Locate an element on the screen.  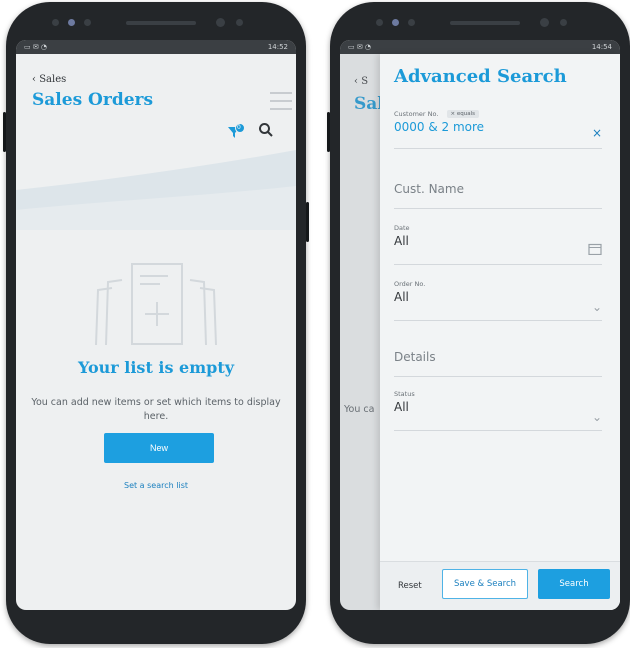
field-label: Date is located at coordinates (402, 228).